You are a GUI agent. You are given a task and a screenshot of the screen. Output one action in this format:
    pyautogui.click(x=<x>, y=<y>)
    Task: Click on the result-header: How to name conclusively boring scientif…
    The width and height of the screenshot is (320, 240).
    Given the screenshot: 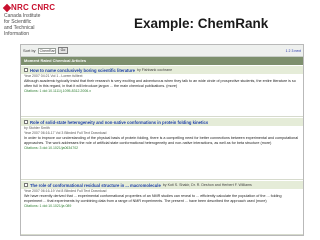 What is the action you would take?
    pyautogui.click(x=162, y=70)
    